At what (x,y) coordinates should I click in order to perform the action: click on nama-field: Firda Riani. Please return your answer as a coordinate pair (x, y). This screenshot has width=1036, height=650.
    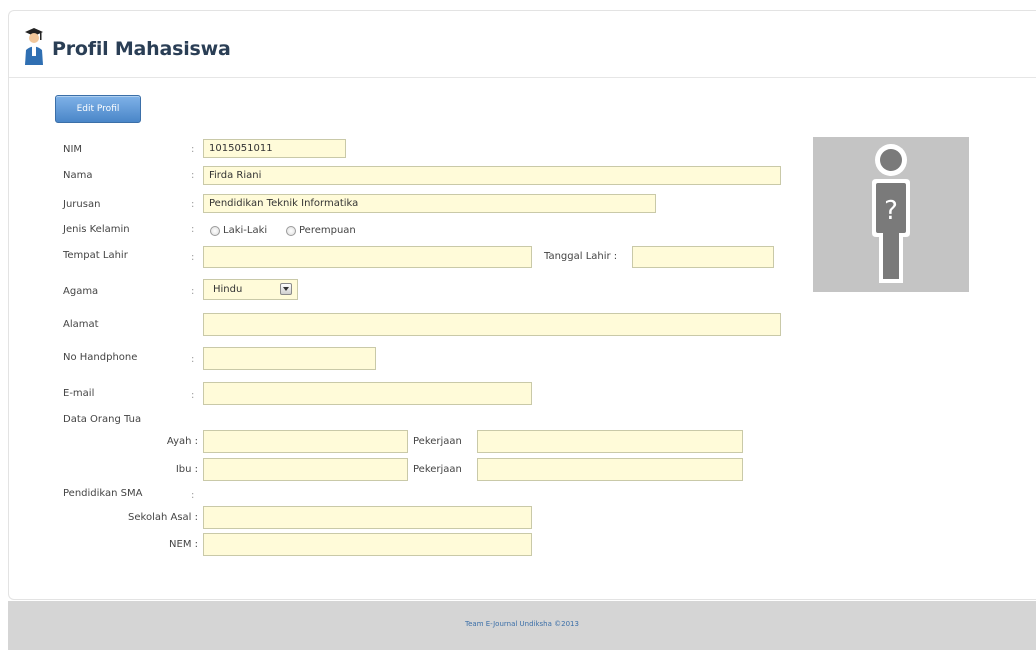
    Looking at the image, I should click on (492, 175).